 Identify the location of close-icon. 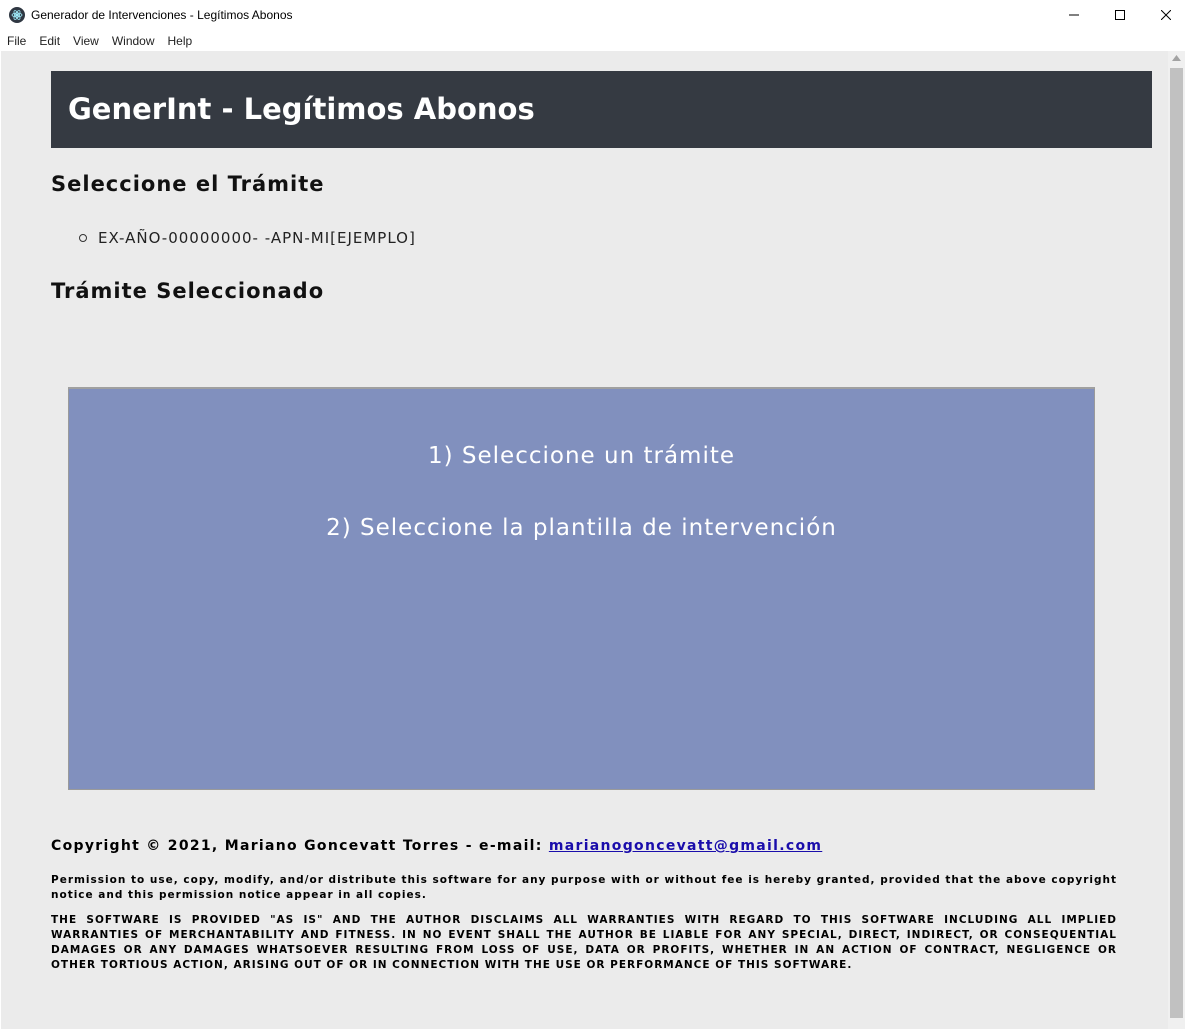
(1166, 15).